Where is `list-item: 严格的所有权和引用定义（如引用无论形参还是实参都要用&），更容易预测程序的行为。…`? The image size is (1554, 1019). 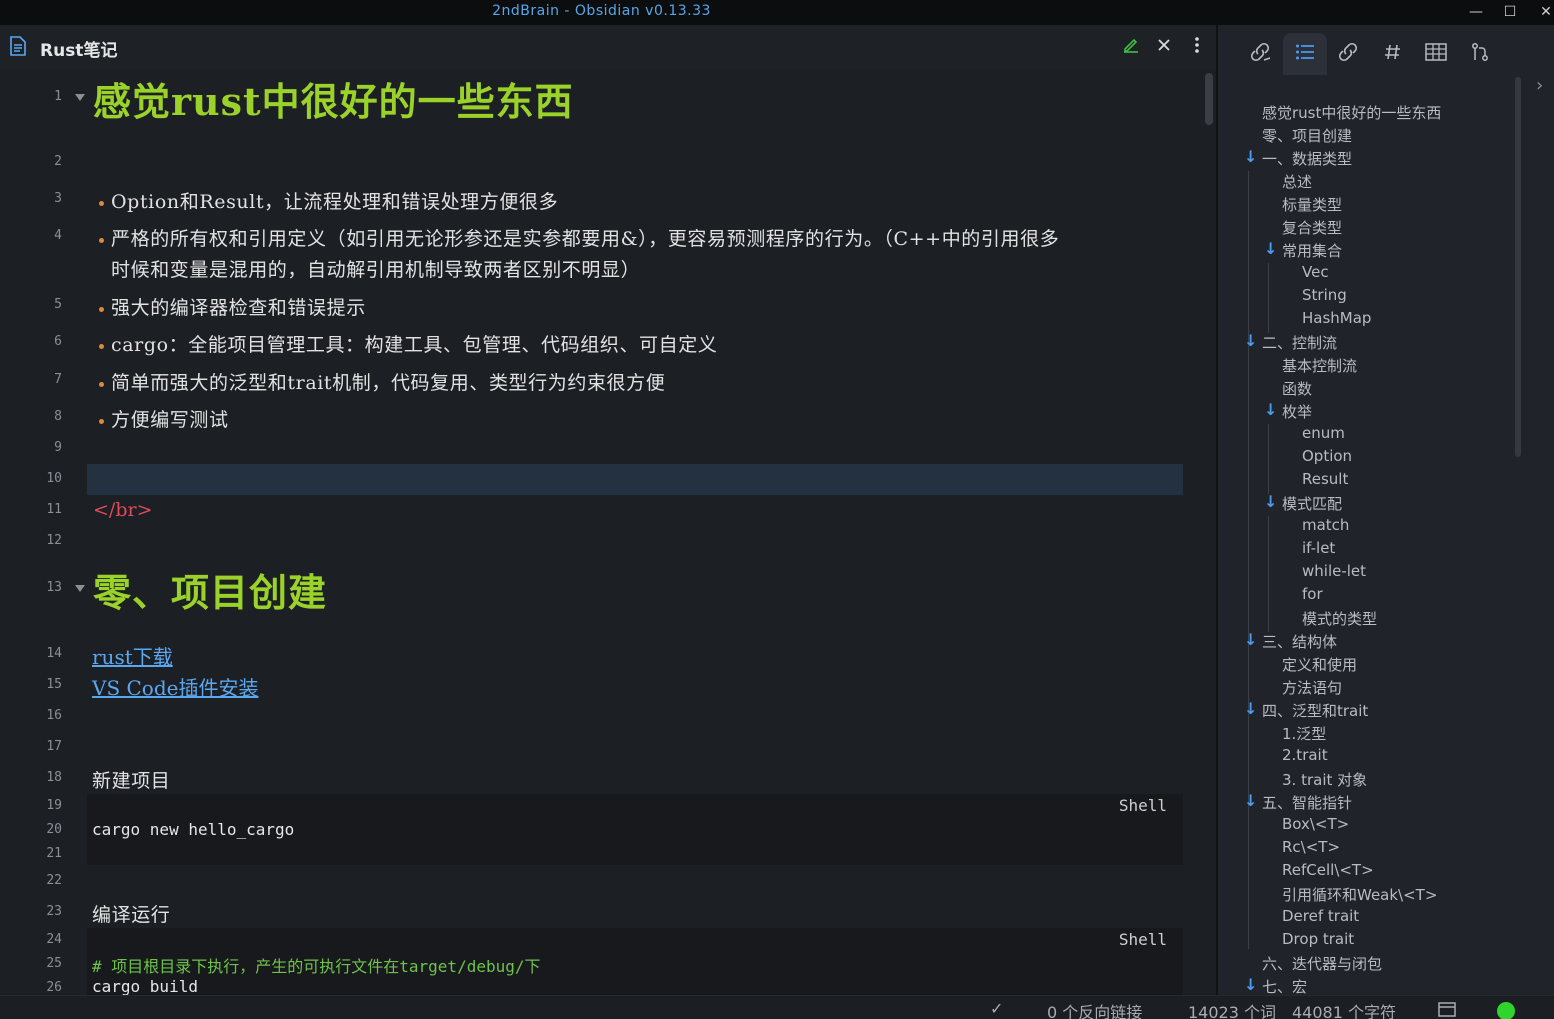
list-item: 严格的所有权和引用定义（如引用无论形参还是实参都要用&），更容易预测程序的行为。… is located at coordinates (585, 239).